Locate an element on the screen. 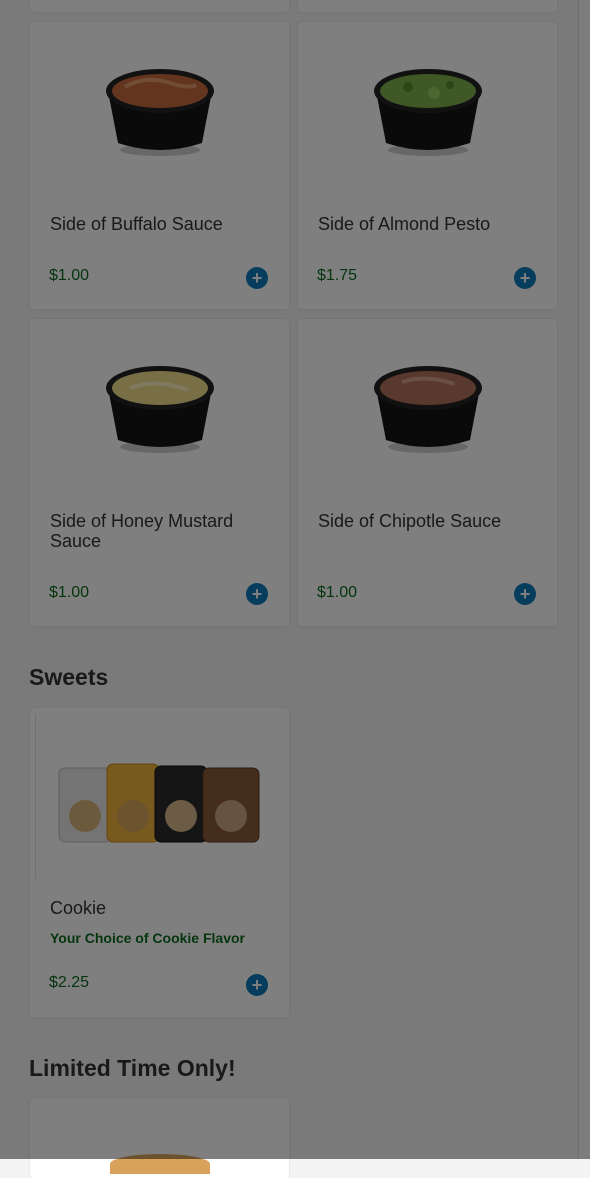  product-name: Cookie is located at coordinates (78, 908).